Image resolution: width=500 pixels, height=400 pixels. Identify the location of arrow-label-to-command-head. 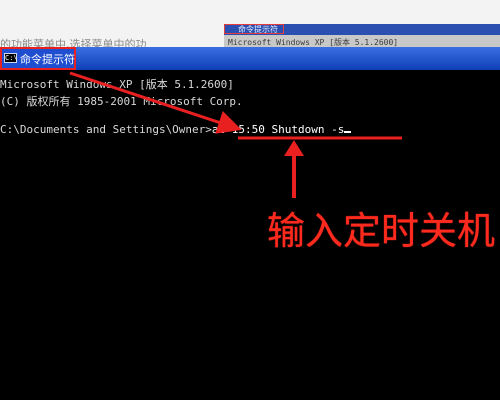
(294, 148).